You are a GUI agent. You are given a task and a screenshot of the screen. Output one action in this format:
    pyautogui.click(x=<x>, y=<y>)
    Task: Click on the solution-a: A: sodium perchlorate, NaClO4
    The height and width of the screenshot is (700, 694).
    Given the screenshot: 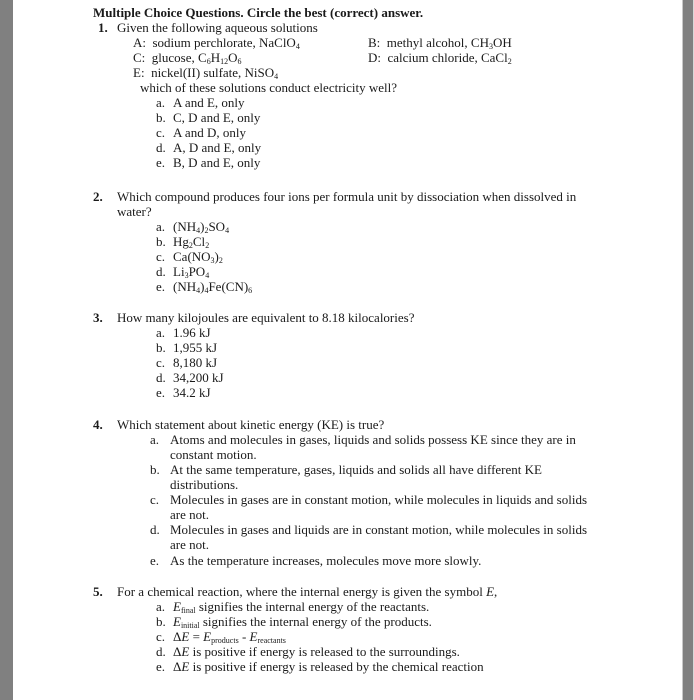 What is the action you would take?
    pyautogui.click(x=216, y=43)
    